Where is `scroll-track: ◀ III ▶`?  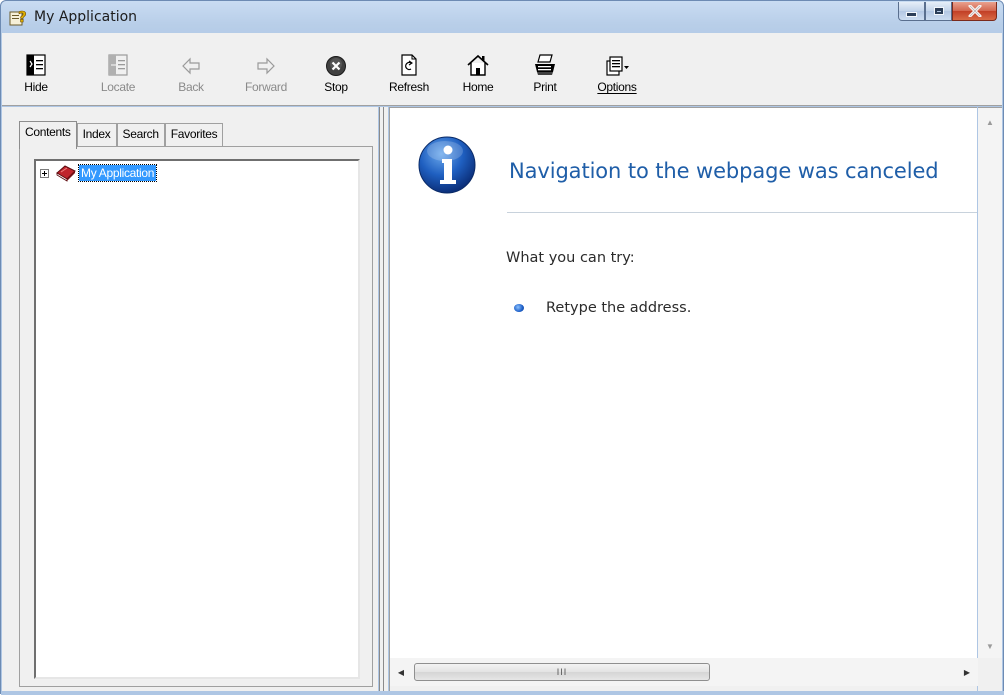
scroll-track: ◀ III ▶ is located at coordinates (684, 672).